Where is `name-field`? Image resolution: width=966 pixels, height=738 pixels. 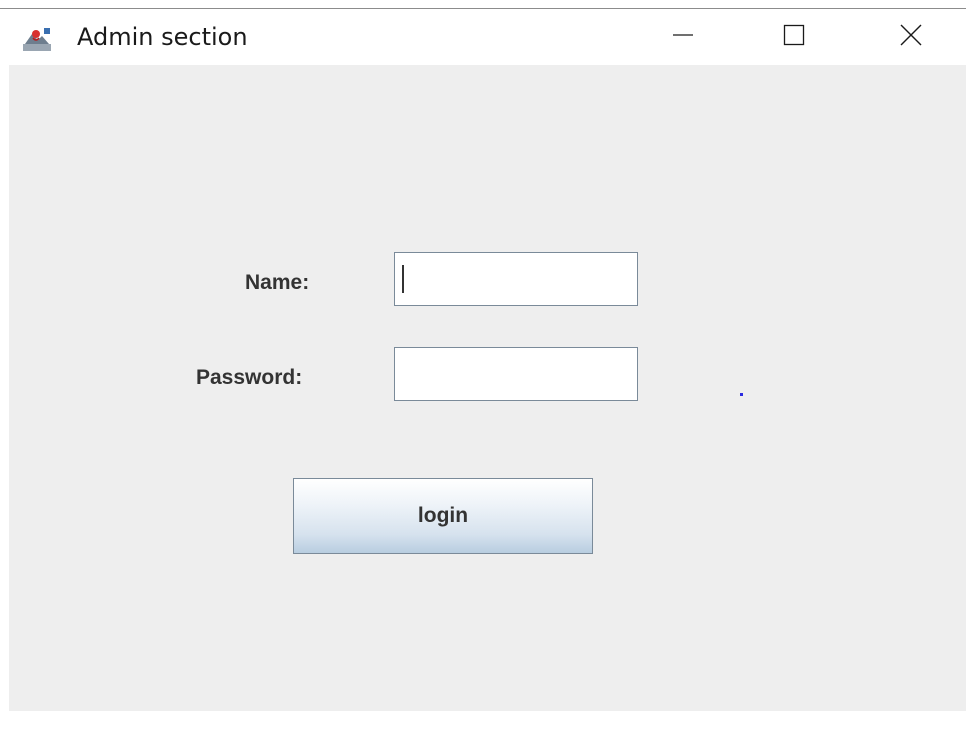
name-field is located at coordinates (516, 279).